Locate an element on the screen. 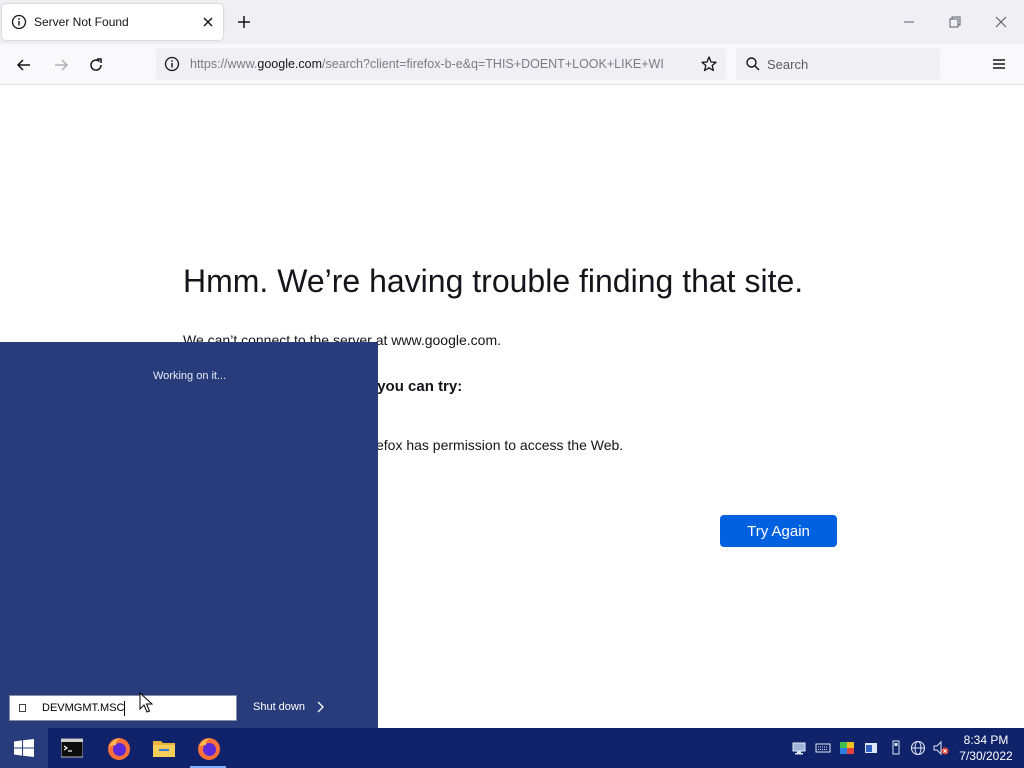 Image resolution: width=1024 pixels, height=768 pixels. search-icon is located at coordinates (753, 64).